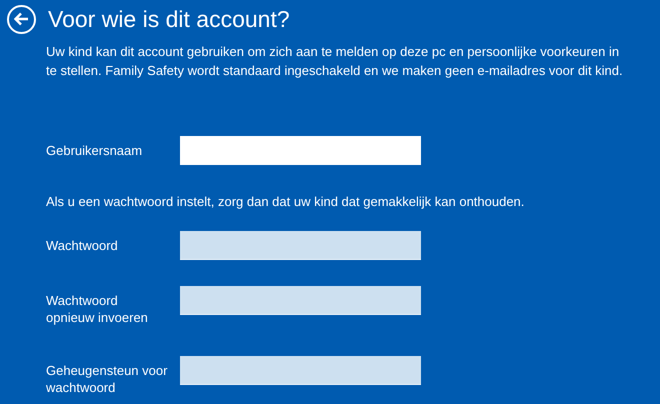  What do you see at coordinates (107, 379) in the screenshot?
I see `field-label: Geheugensteun voor wachtwoord` at bounding box center [107, 379].